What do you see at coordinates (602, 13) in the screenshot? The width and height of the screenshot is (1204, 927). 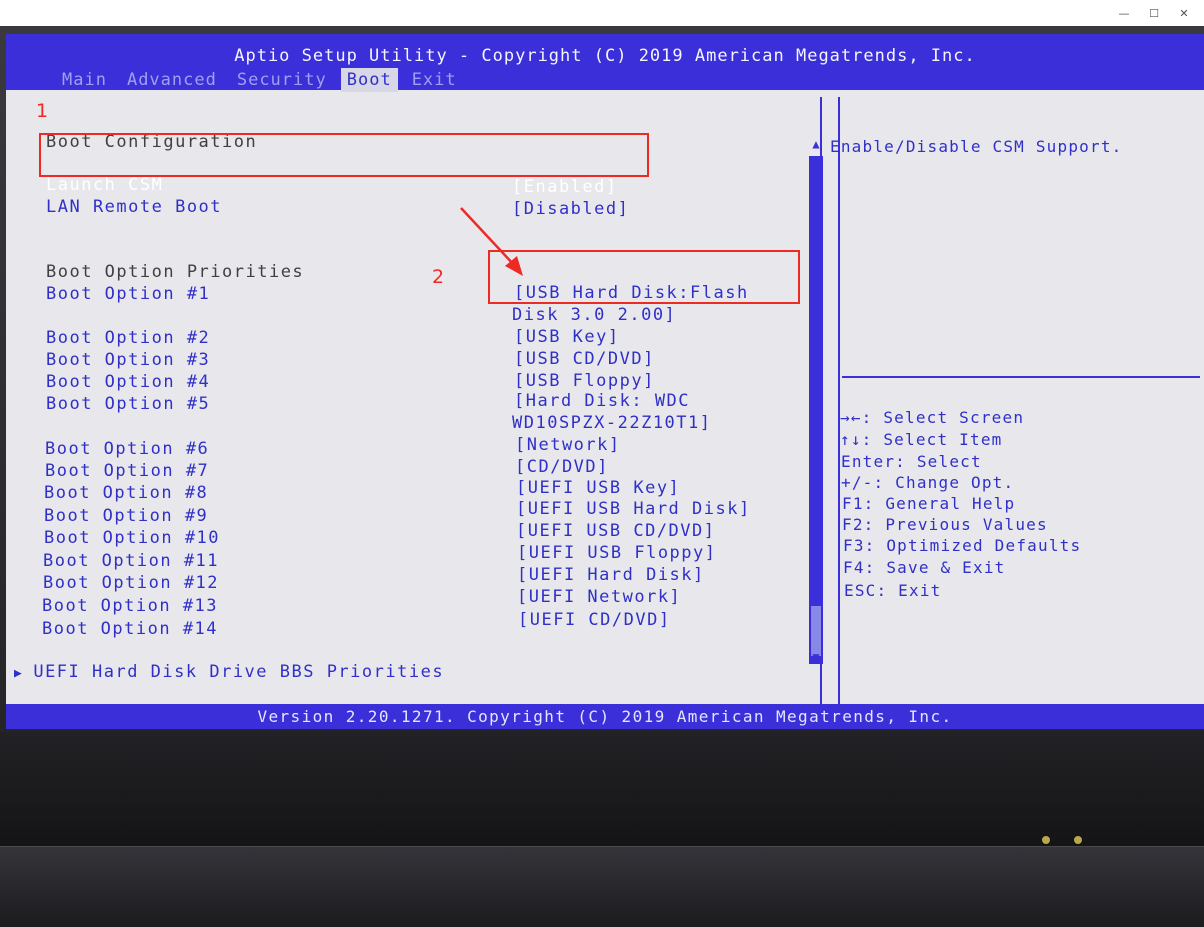 I see `window-titlebar: — ☐ ✕` at bounding box center [602, 13].